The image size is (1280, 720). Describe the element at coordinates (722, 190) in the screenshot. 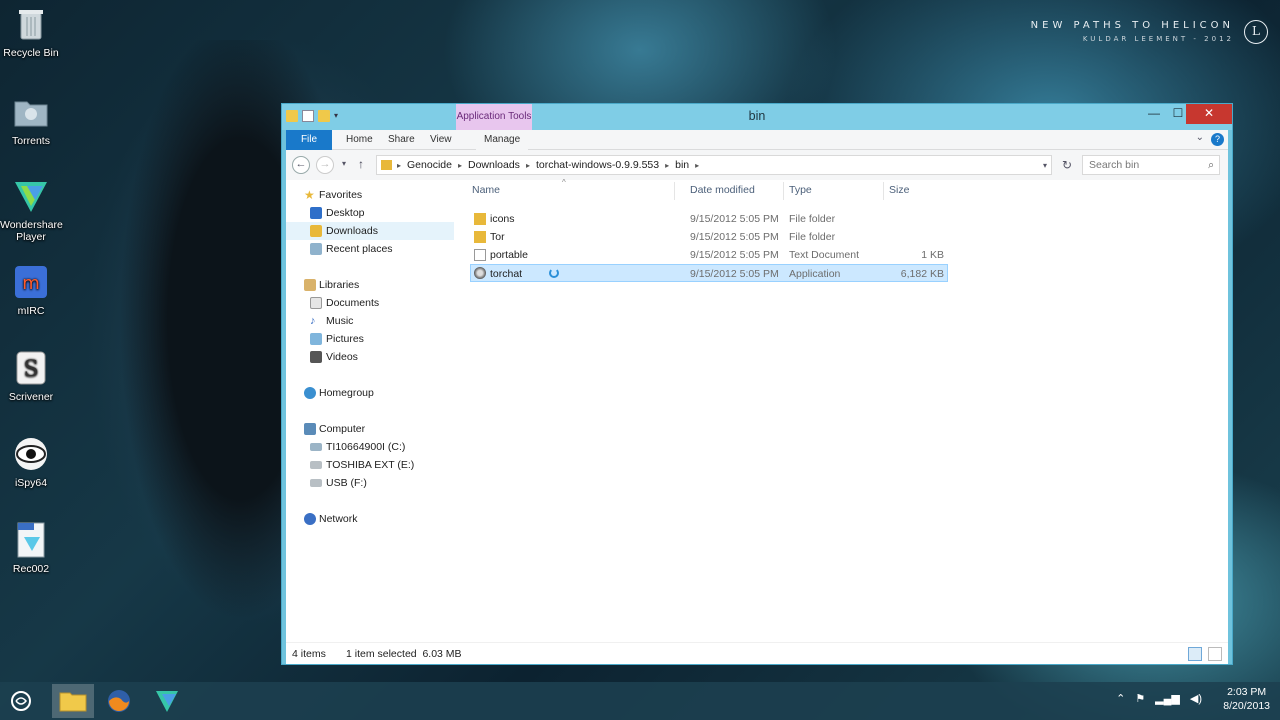

I see `column-header-date: Date modified` at that location.